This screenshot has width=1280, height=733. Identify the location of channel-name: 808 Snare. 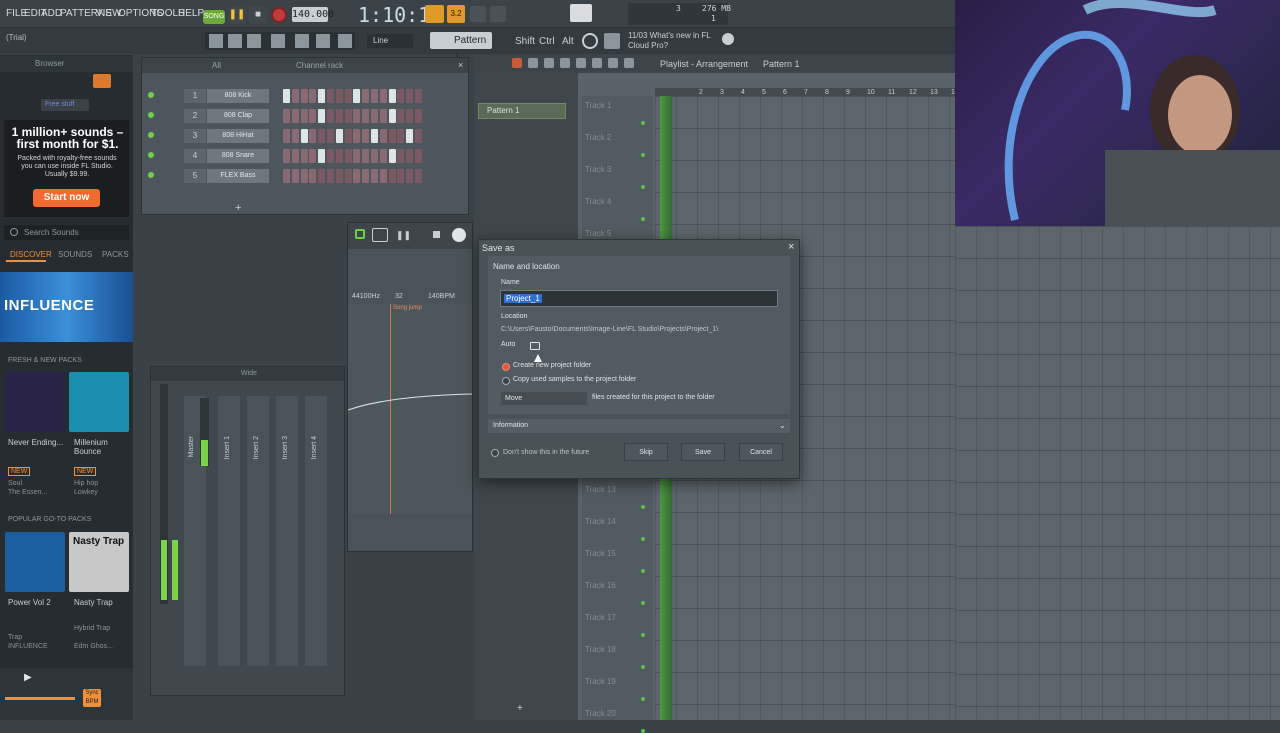
(238, 156).